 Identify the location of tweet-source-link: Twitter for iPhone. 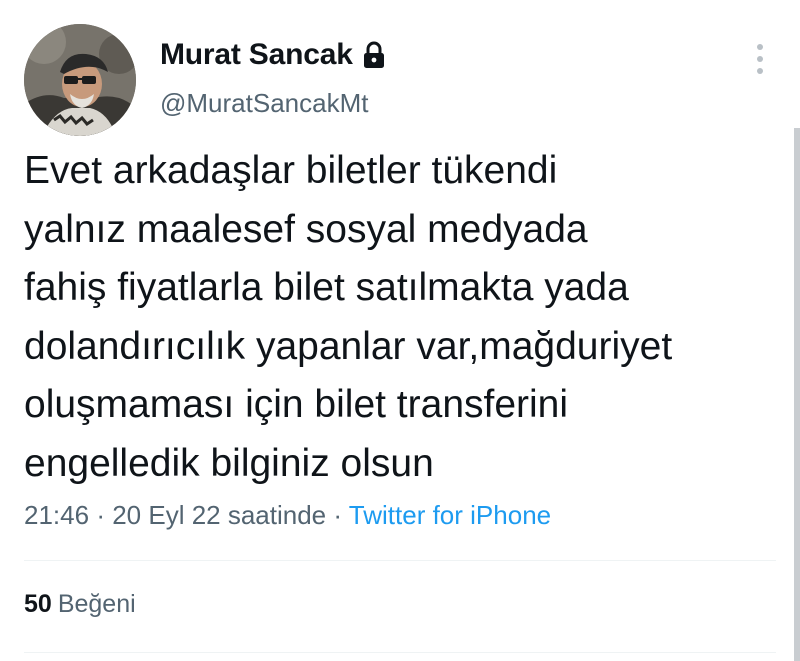
(450, 515).